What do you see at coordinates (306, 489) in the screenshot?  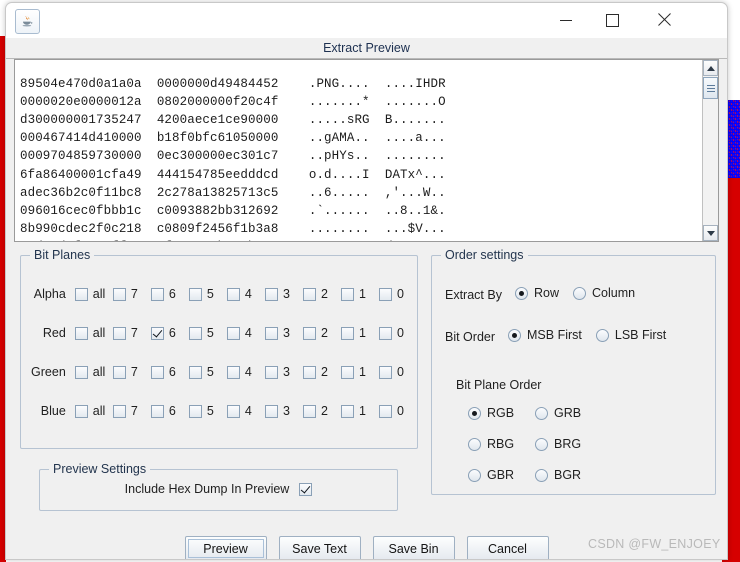 I see `include-hex-dump-checkbox` at bounding box center [306, 489].